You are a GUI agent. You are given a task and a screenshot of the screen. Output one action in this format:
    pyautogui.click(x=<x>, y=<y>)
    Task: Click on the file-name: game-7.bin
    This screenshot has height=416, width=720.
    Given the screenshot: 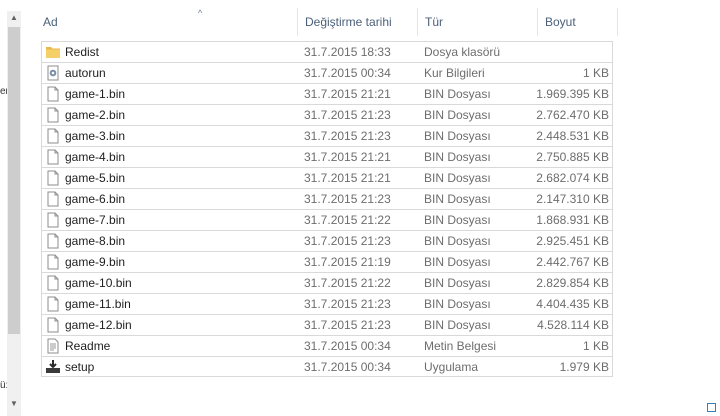 What is the action you would take?
    pyautogui.click(x=95, y=220)
    